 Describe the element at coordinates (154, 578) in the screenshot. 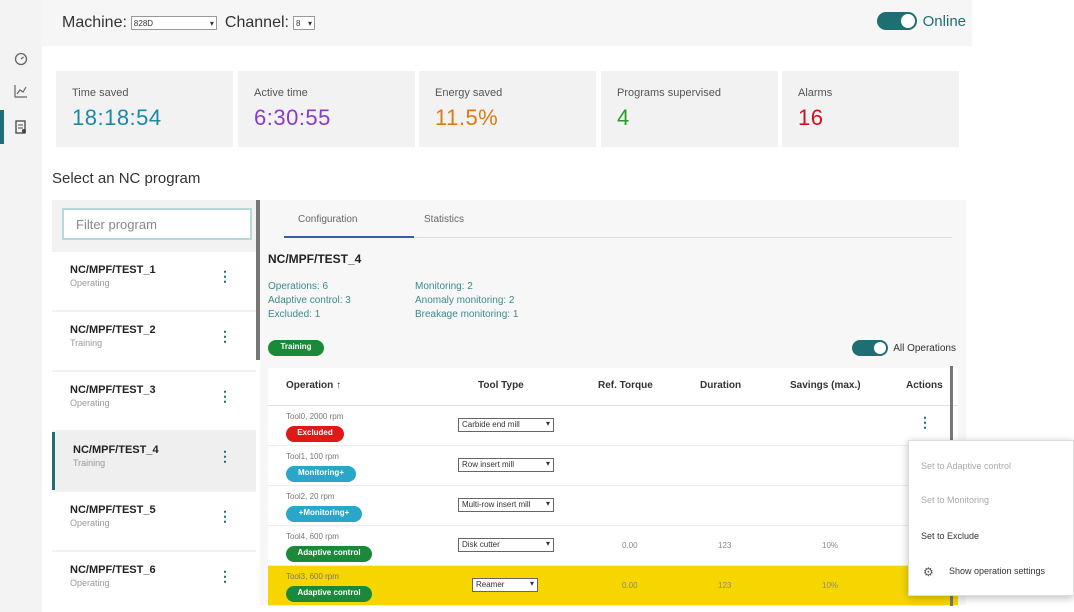

I see `program-item: NC/MPF/TEST_6 Operating ⋮` at that location.